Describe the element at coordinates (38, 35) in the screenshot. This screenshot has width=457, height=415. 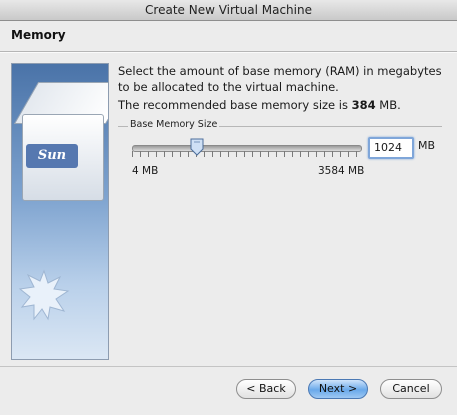
I see `page-title: Memory` at that location.